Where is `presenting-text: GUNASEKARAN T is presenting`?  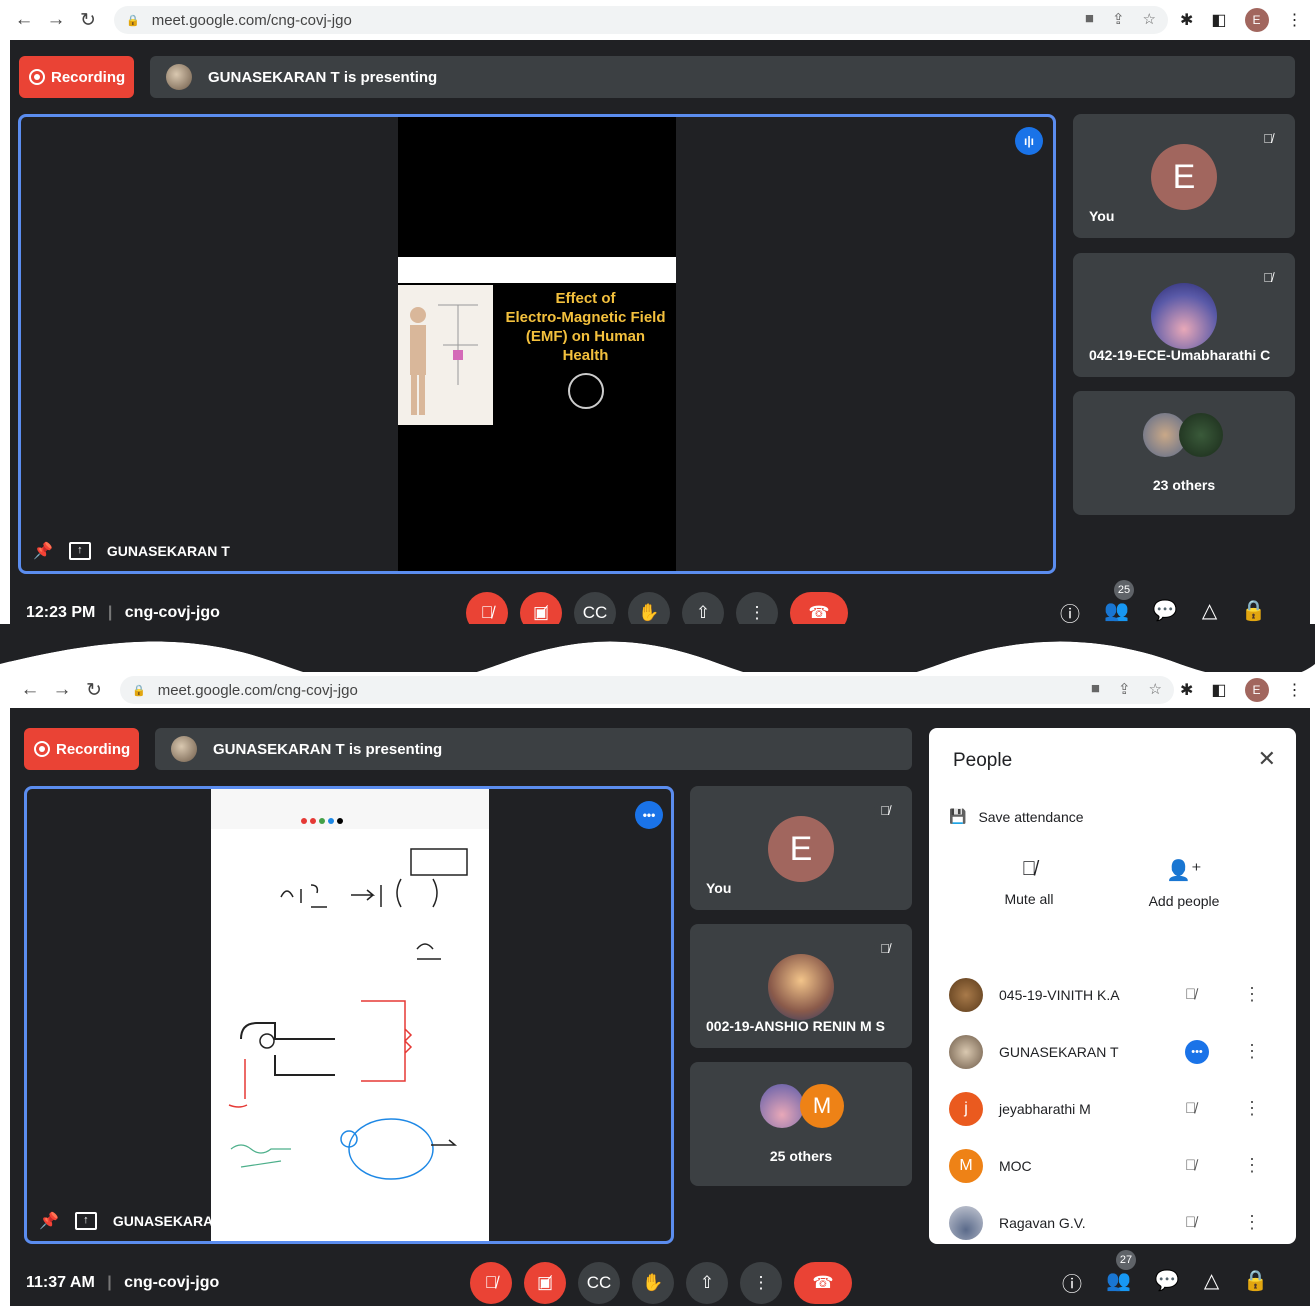
presenting-text: GUNASEKARAN T is presenting is located at coordinates (328, 749).